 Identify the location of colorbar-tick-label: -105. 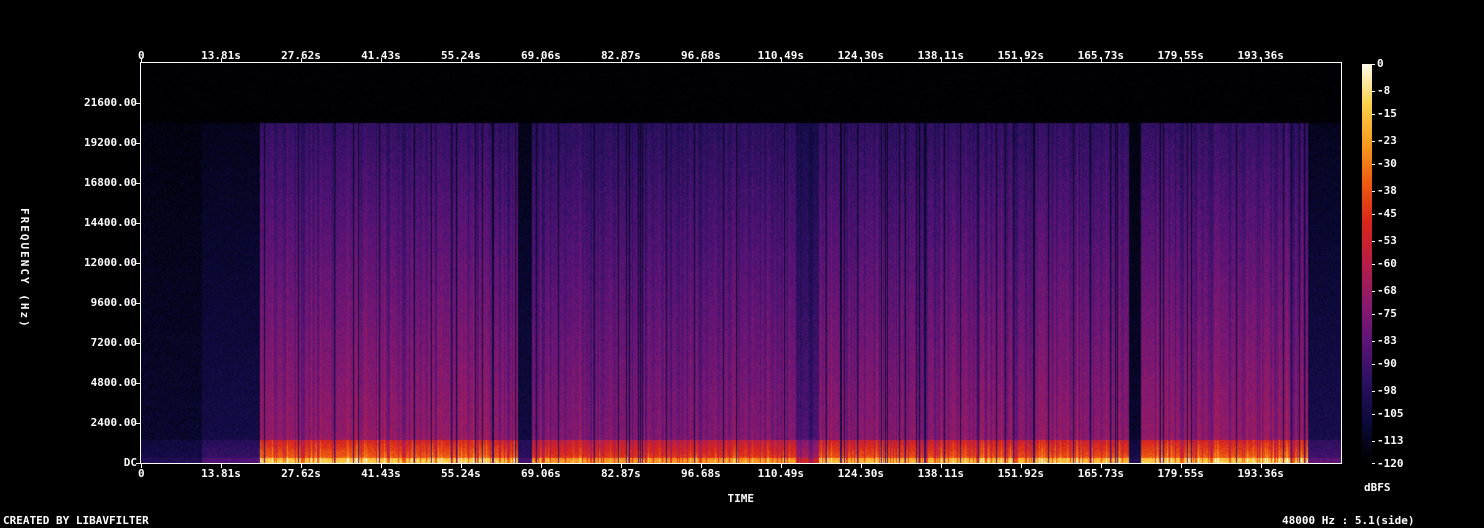
(1390, 414).